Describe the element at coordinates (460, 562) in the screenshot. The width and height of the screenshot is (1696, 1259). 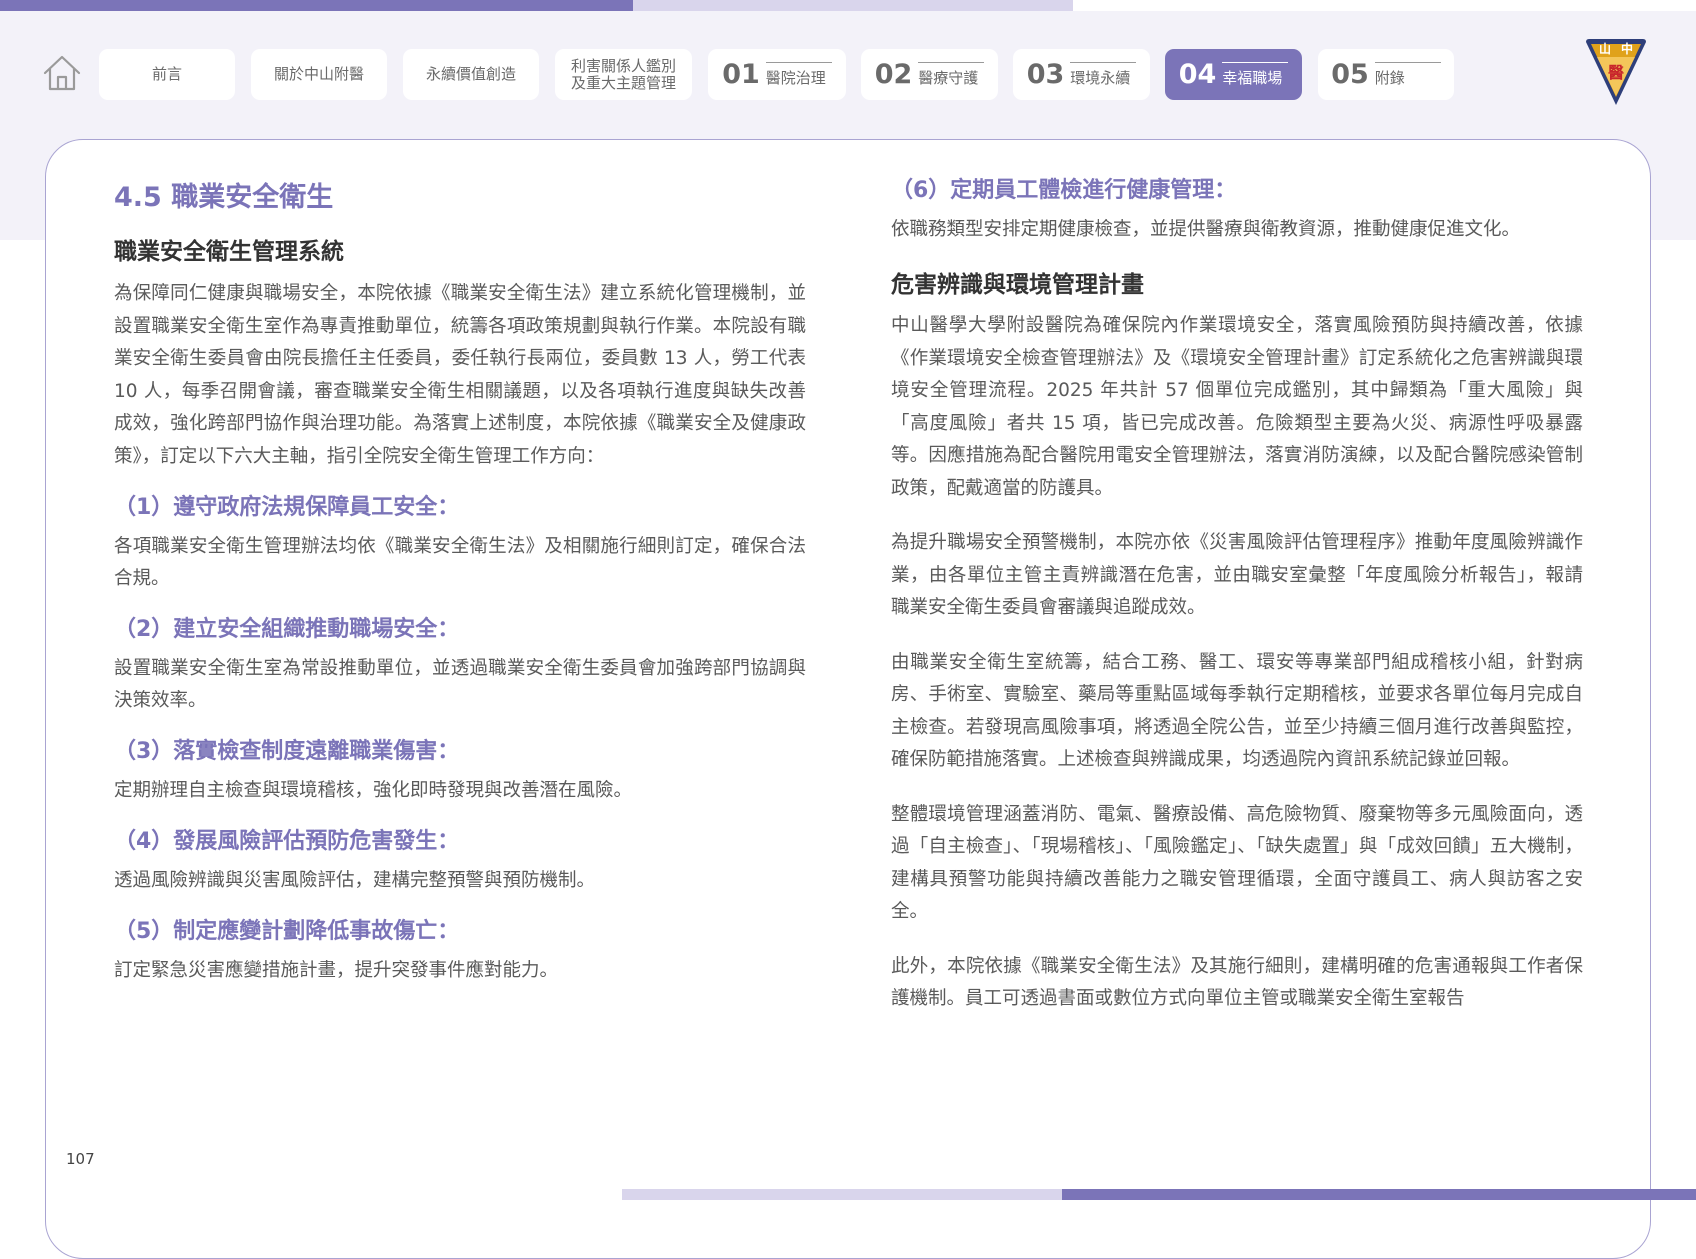
I see `item-description: 各項職業安全衛生管理辦法均依《職業安全衛生法》及相關施行細則訂定，確保合法合規。` at that location.